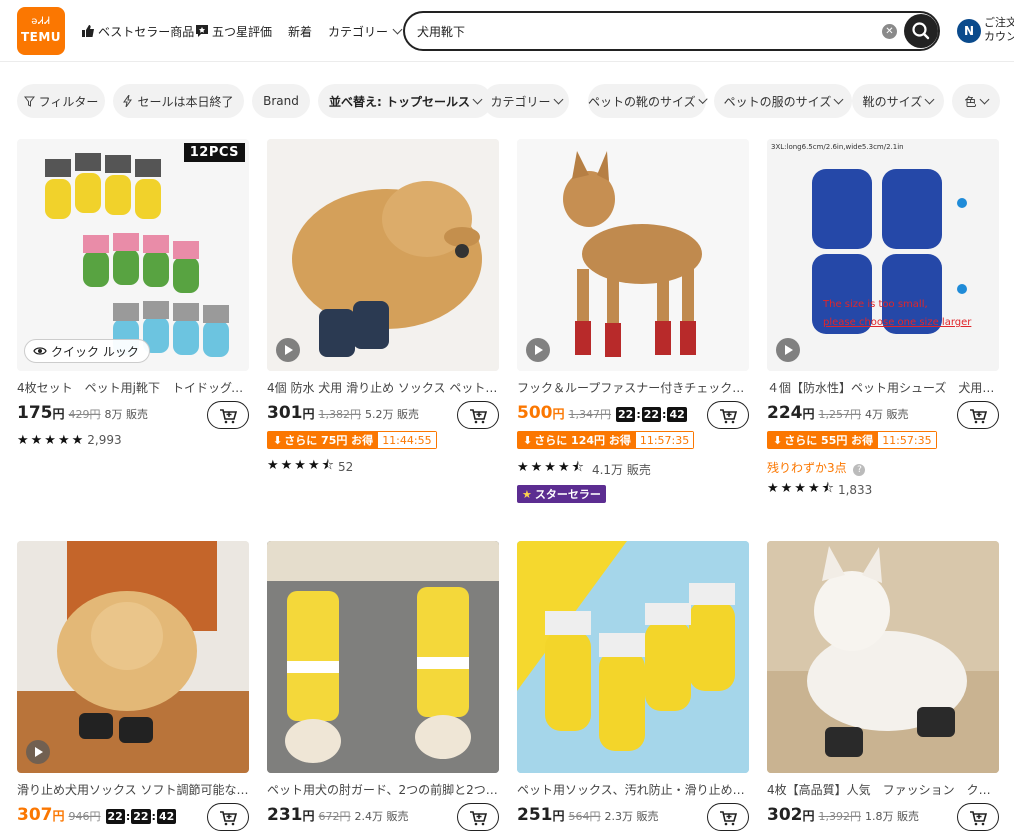 The width and height of the screenshot is (1014, 834). Describe the element at coordinates (383, 387) in the screenshot. I see `product-title: 4個 防水 犬用 滑り止め ソックス ペットシューズ` at that location.